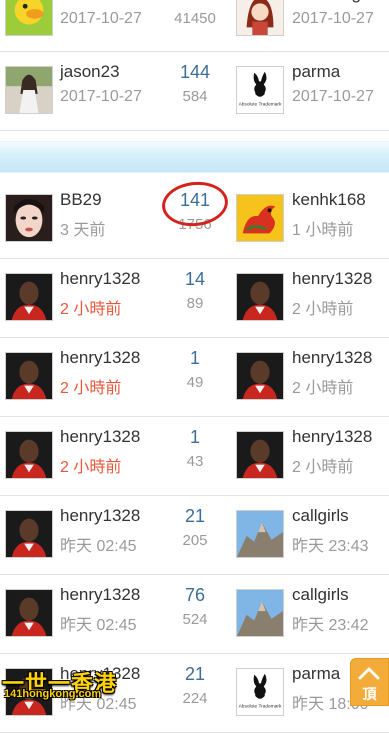  What do you see at coordinates (326, 2) in the screenshot?
I see `last-poster: notakmig` at bounding box center [326, 2].